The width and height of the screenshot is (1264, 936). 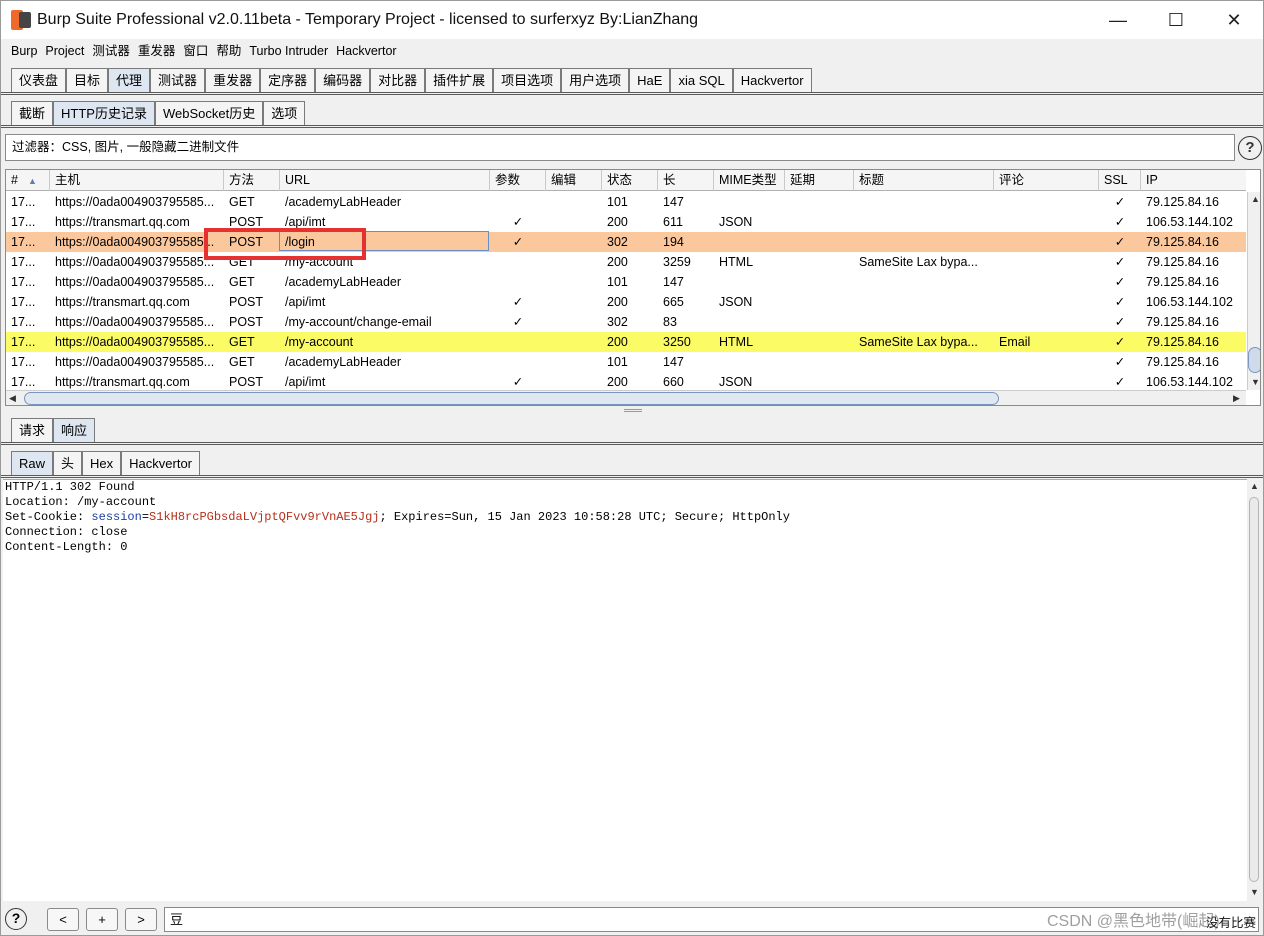 I want to click on editor-vertical-scrollbar: ▲ ▼, so click(x=1254, y=690).